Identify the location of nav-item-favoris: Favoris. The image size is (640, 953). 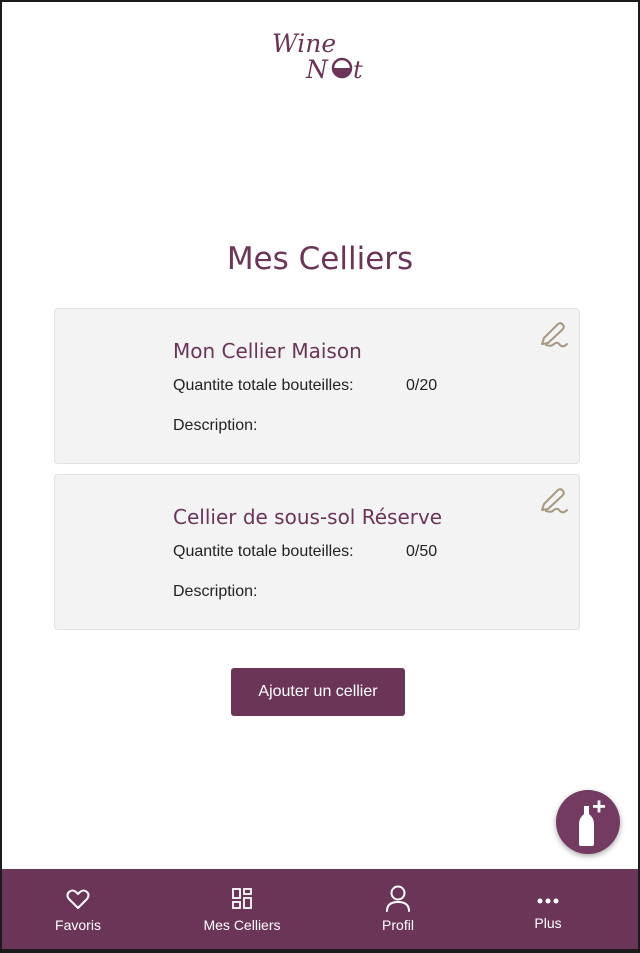
(78, 909).